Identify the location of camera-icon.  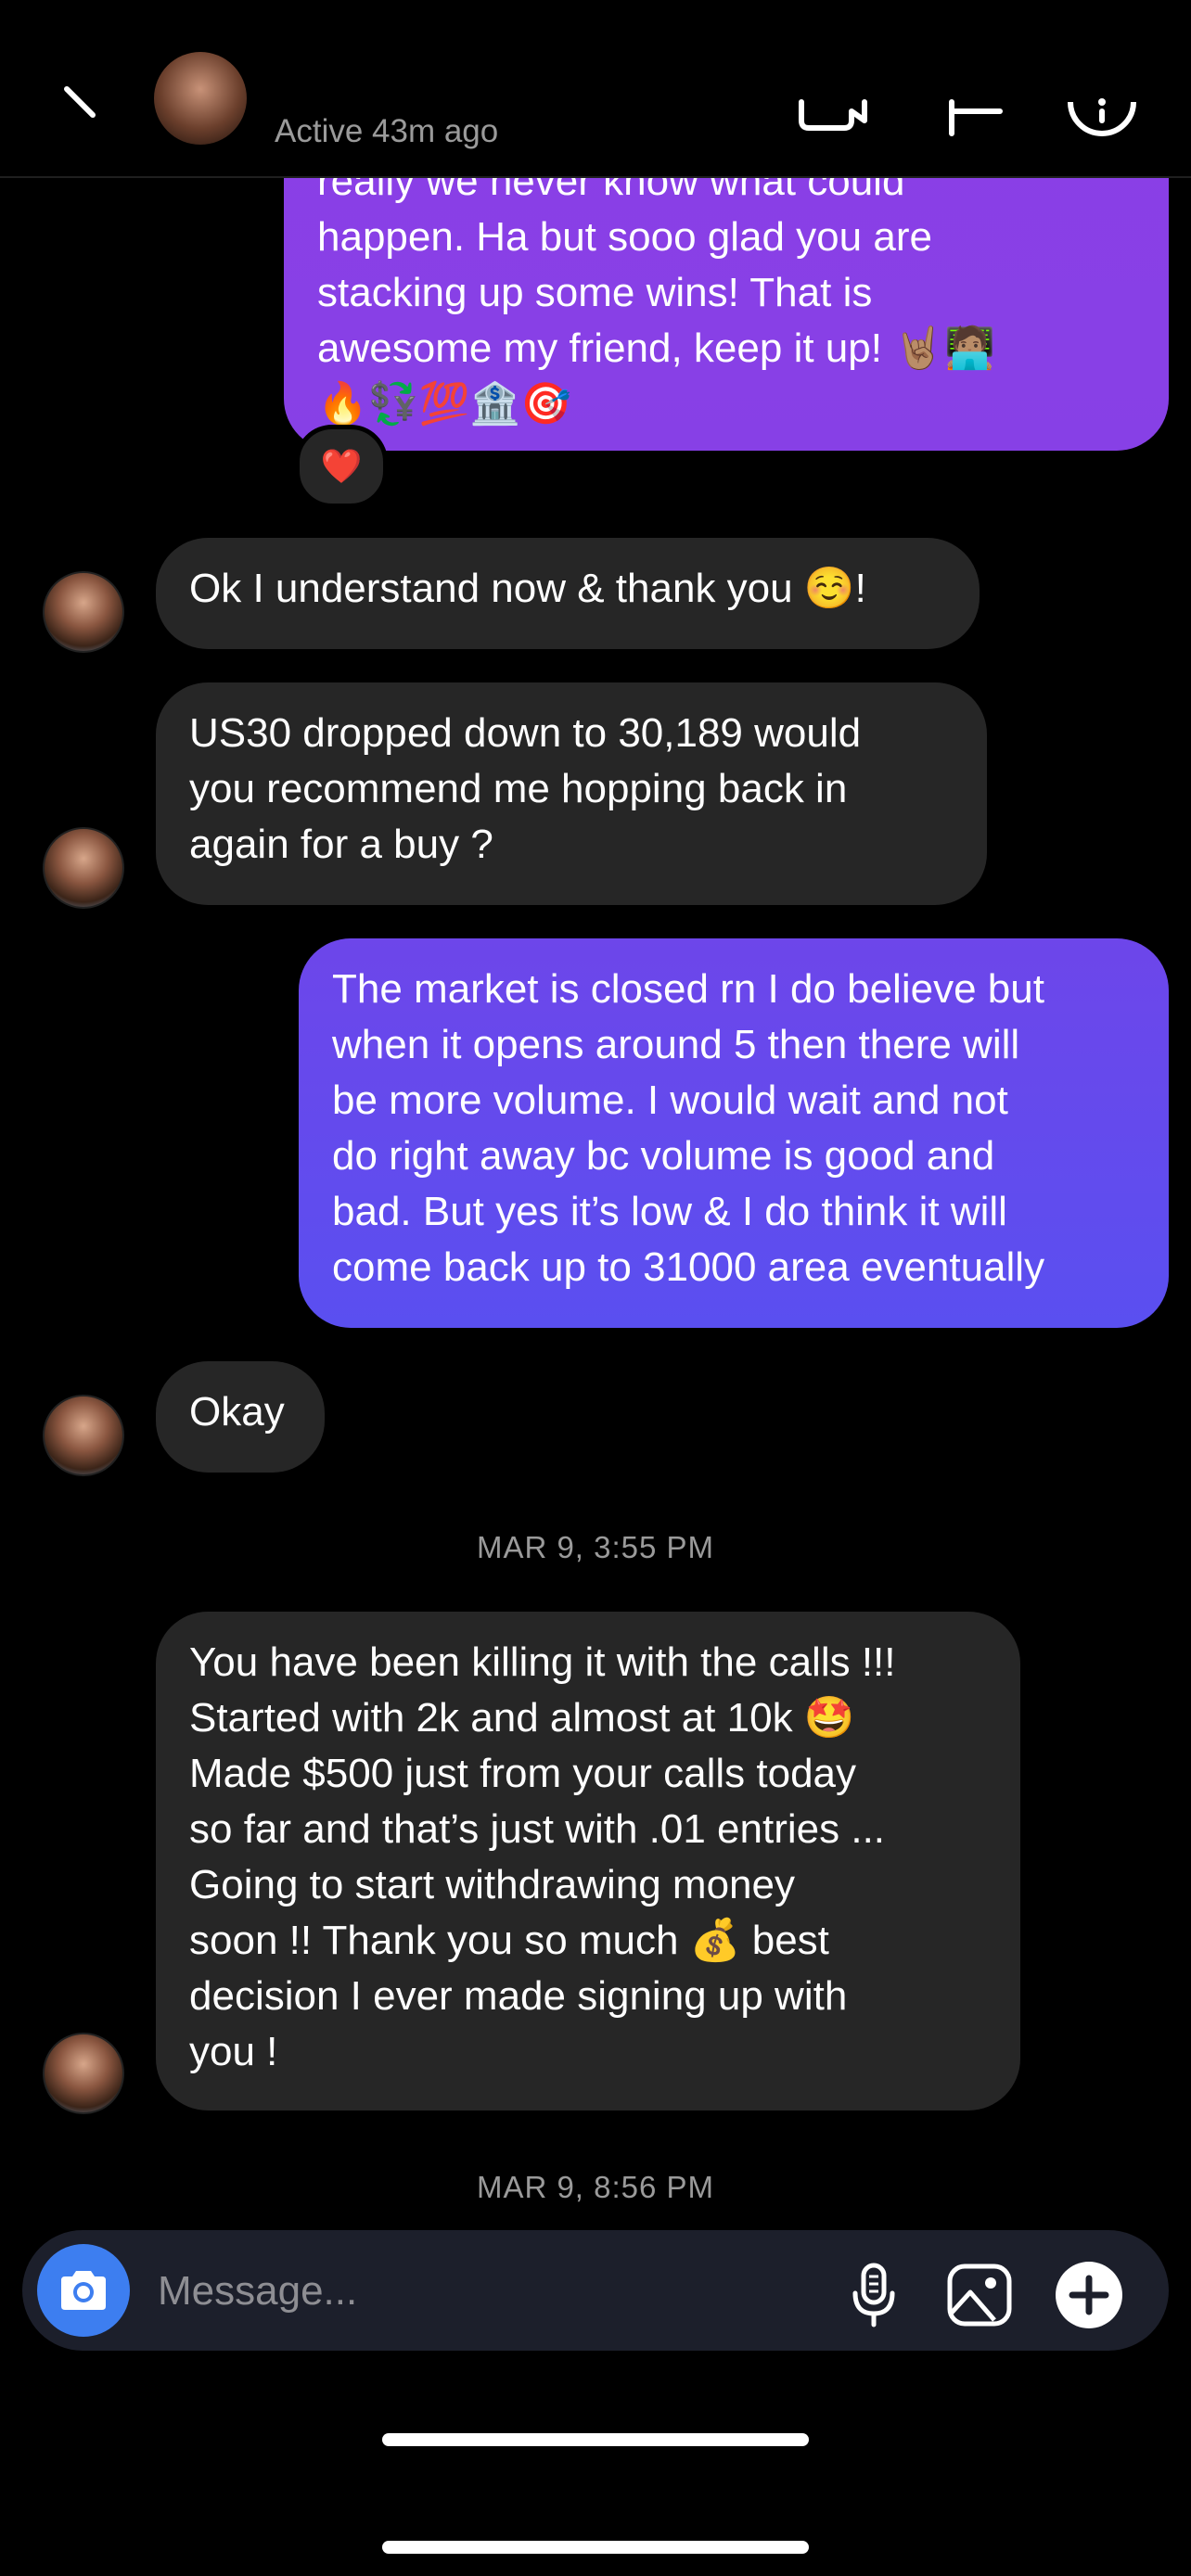
(83, 2290).